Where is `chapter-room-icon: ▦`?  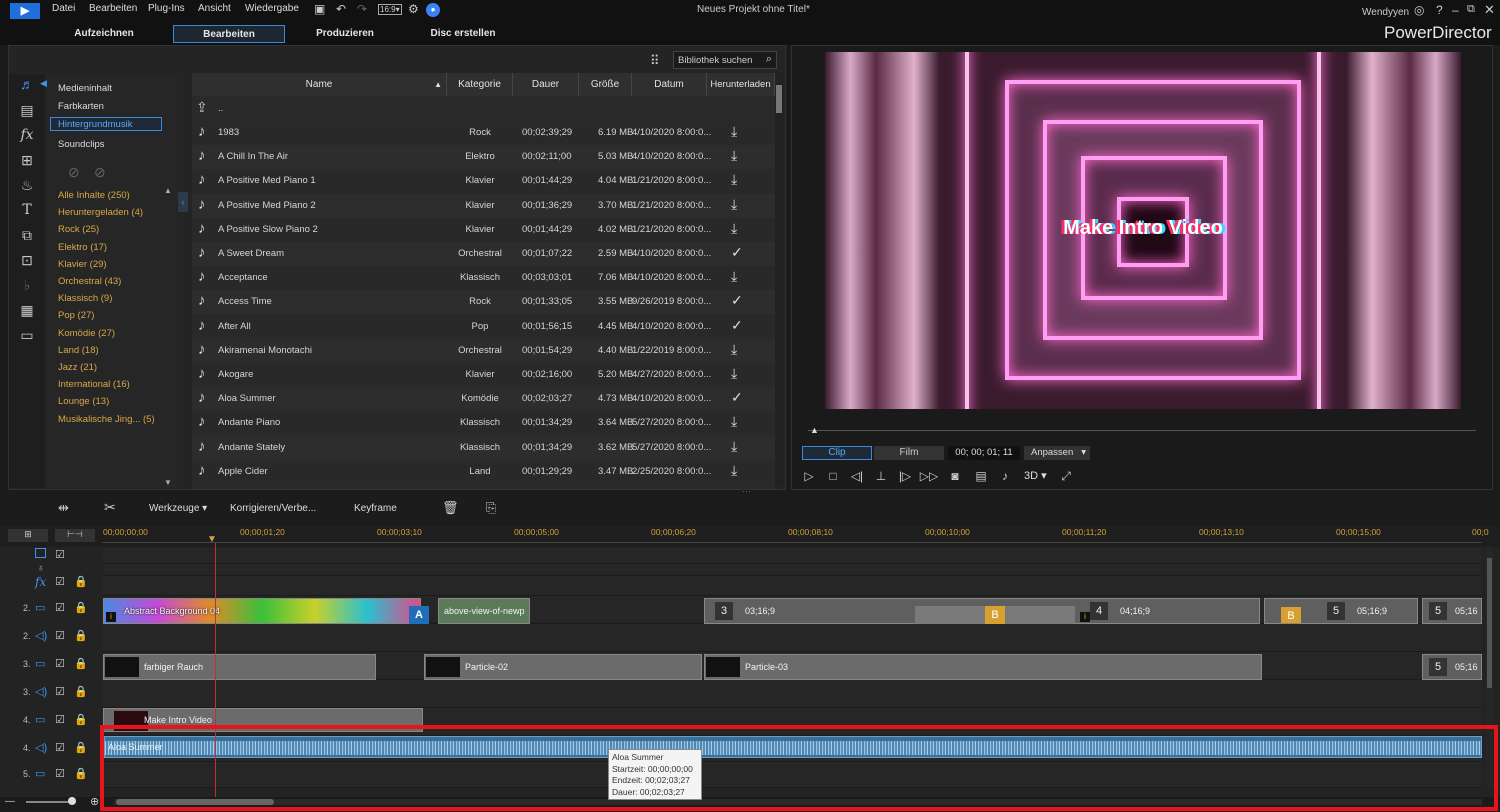
chapter-room-icon: ▦ is located at coordinates (27, 310).